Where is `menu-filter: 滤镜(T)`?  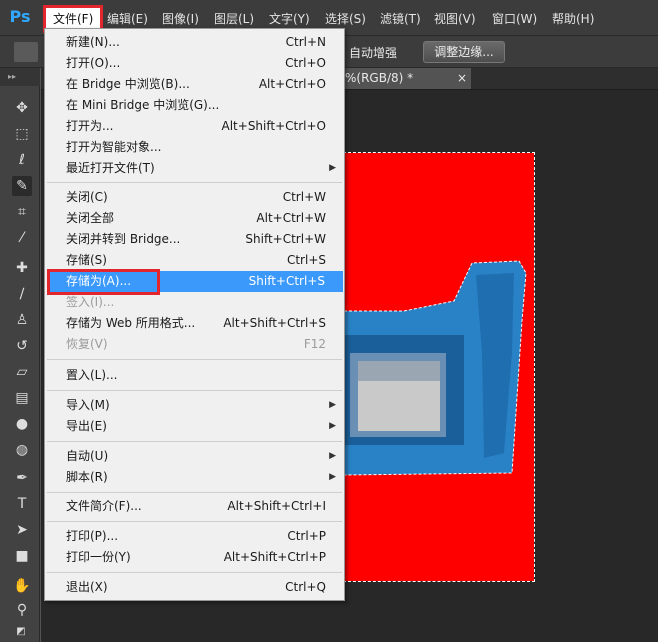
menu-filter: 滤镜(T) is located at coordinates (400, 19).